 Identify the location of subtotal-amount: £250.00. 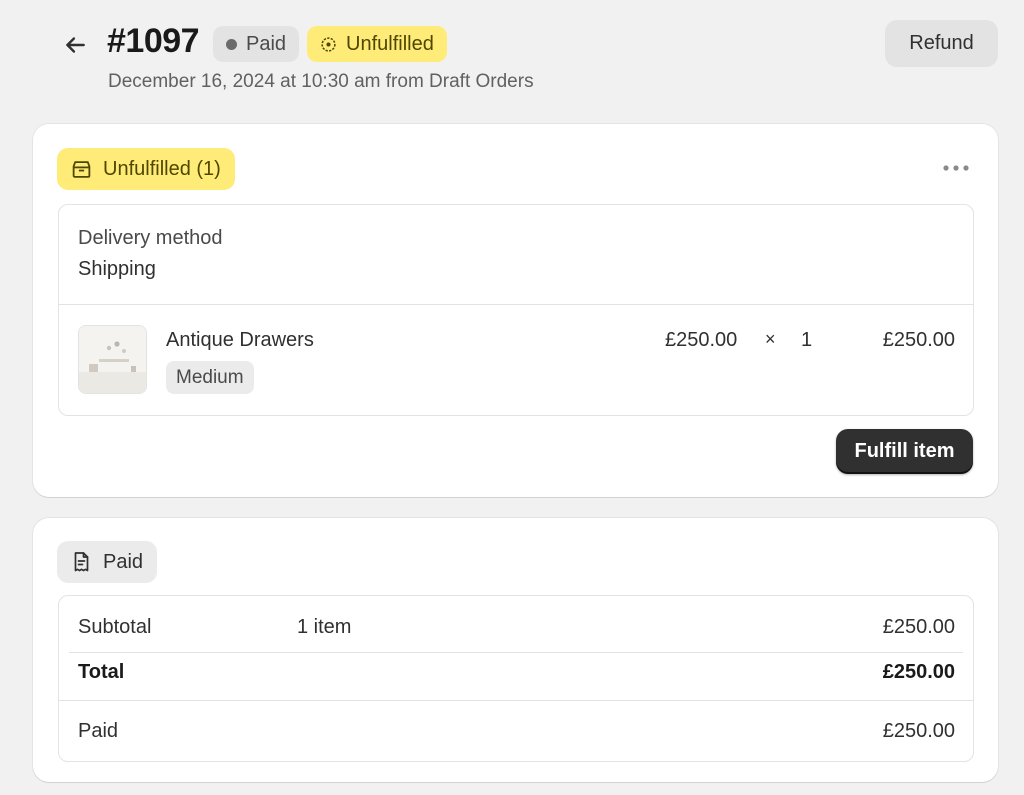
(918, 627).